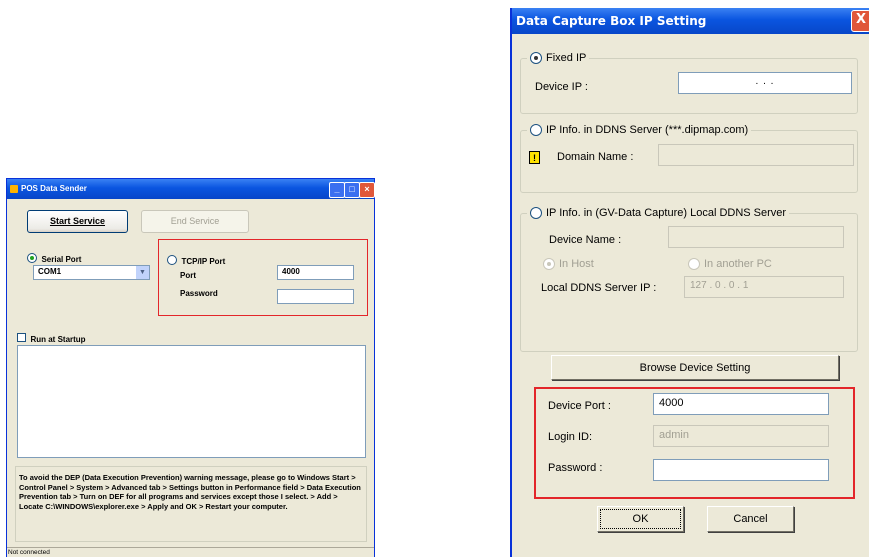 This screenshot has height=558, width=869. What do you see at coordinates (29, 552) in the screenshot?
I see `status-text: Not connected` at bounding box center [29, 552].